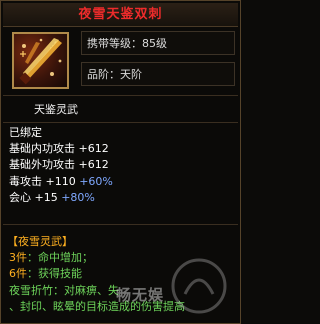 The width and height of the screenshot is (320, 324). I want to click on grade-row: 品阶： 天阶, so click(158, 74).